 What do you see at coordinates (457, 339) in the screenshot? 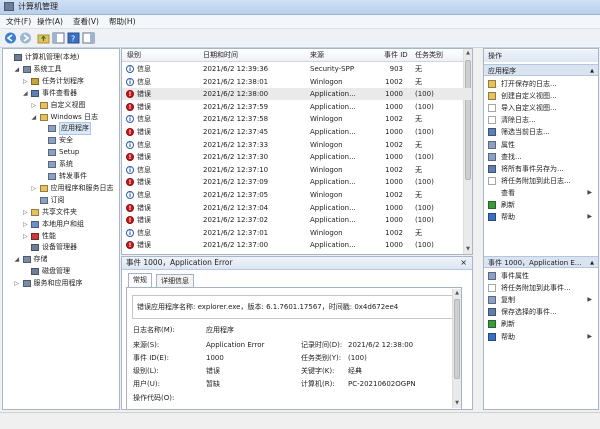
I see `scroll-thumb` at bounding box center [457, 339].